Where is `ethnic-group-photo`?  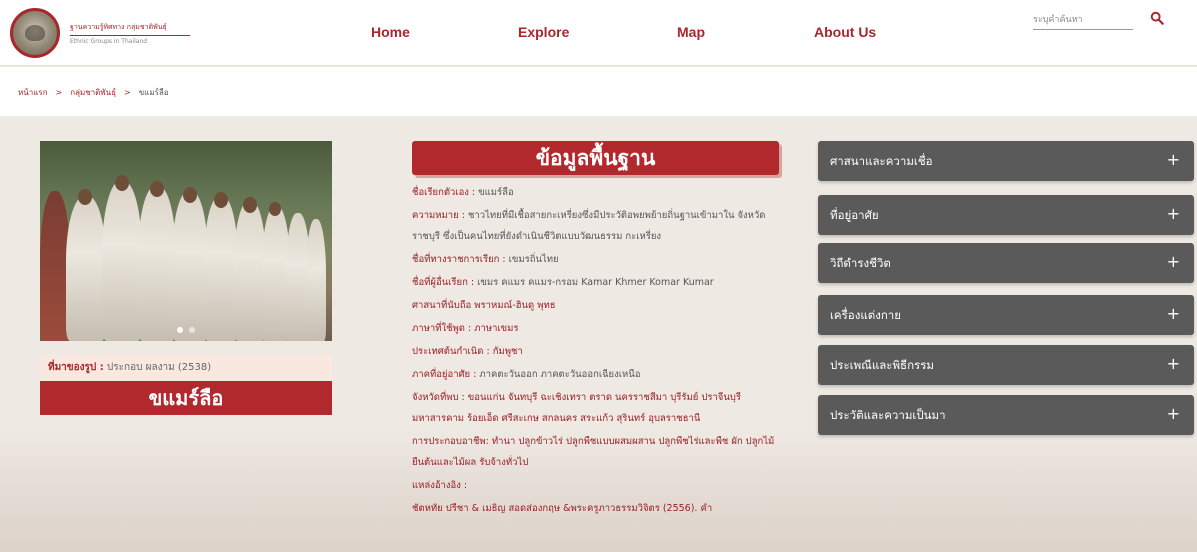 ethnic-group-photo is located at coordinates (186, 241).